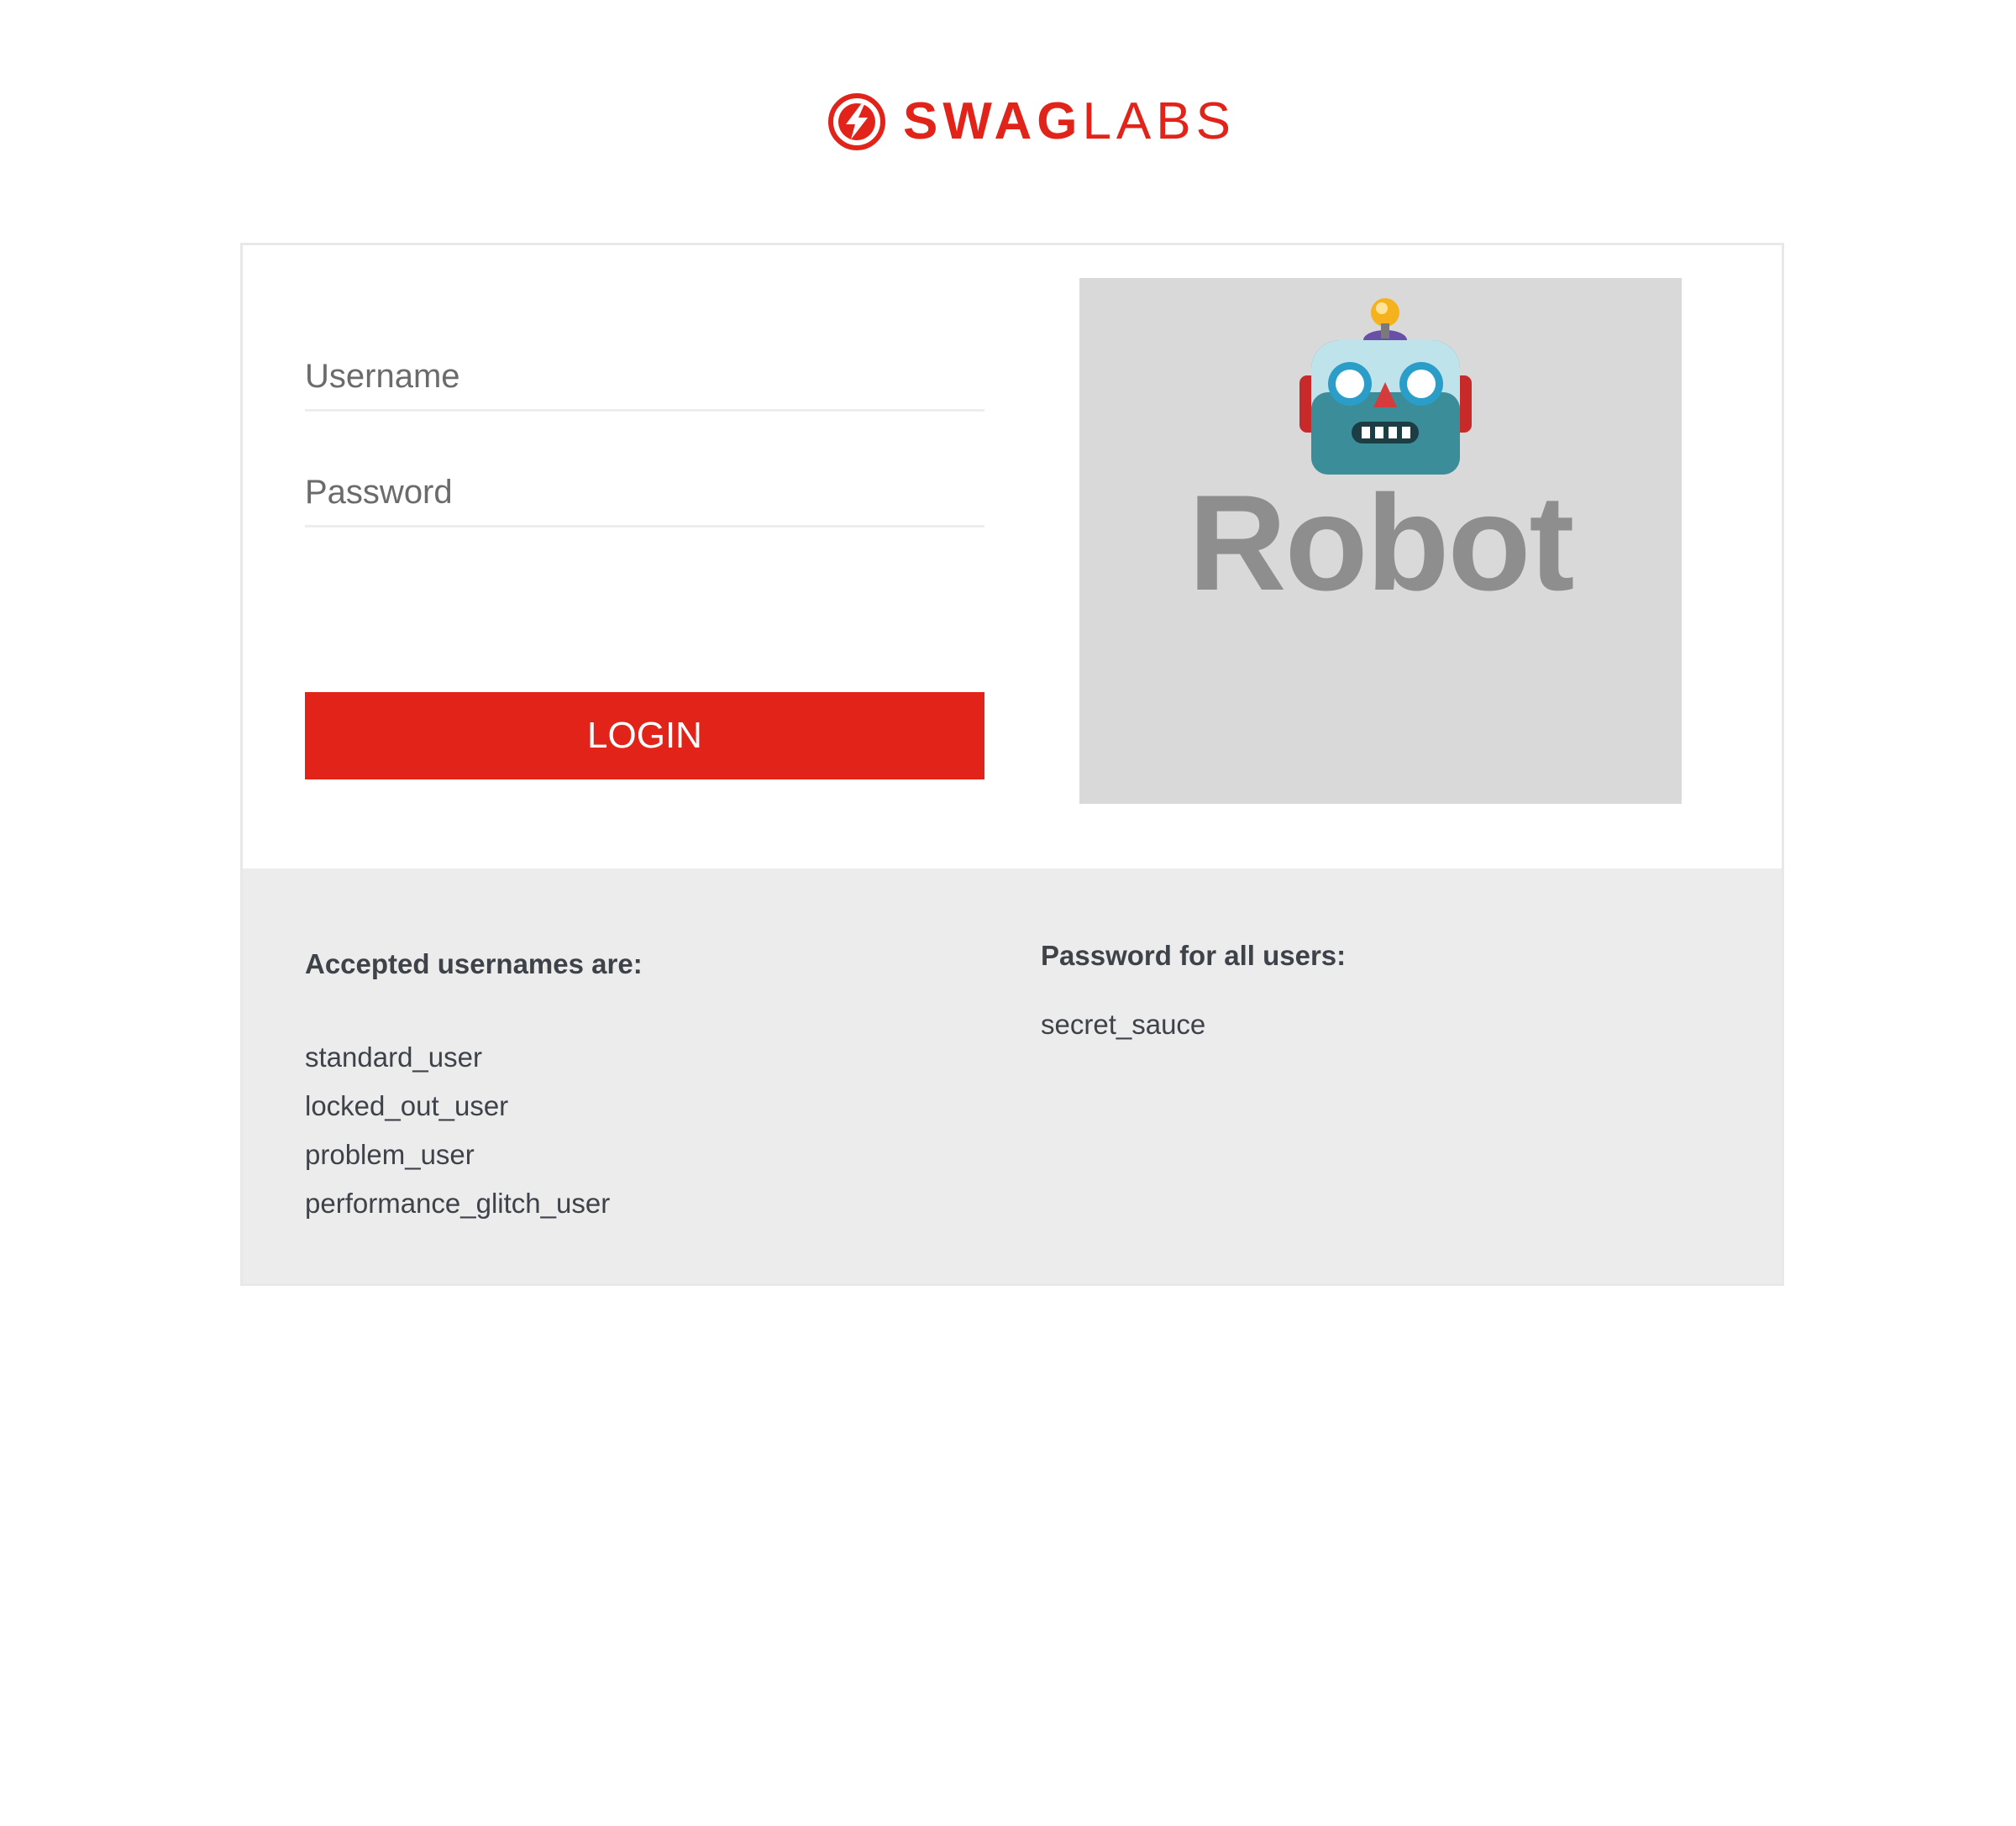 Image resolution: width=2016 pixels, height=1826 pixels. What do you see at coordinates (382, 376) in the screenshot?
I see `username-placeholder: Username` at bounding box center [382, 376].